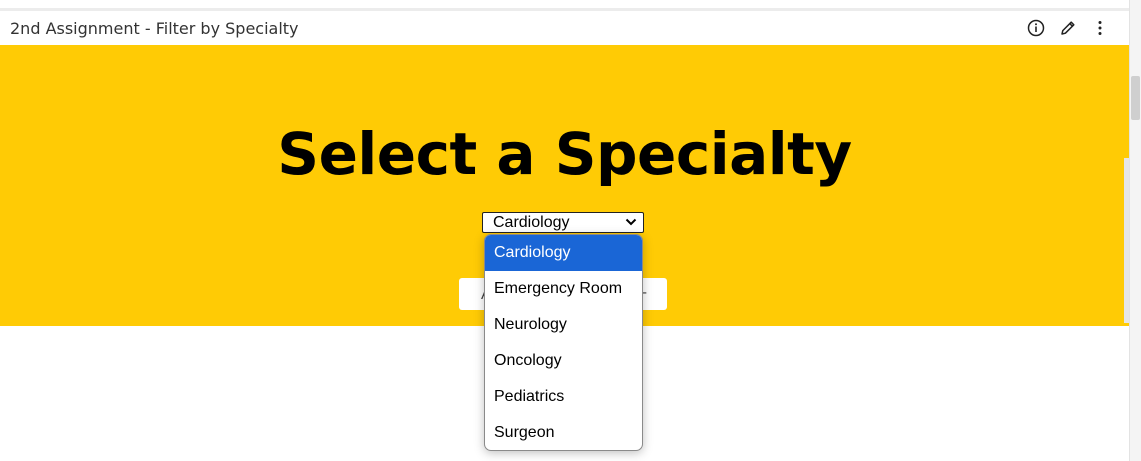  Describe the element at coordinates (1135, 98) in the screenshot. I see `scrollbar-thumb` at that location.